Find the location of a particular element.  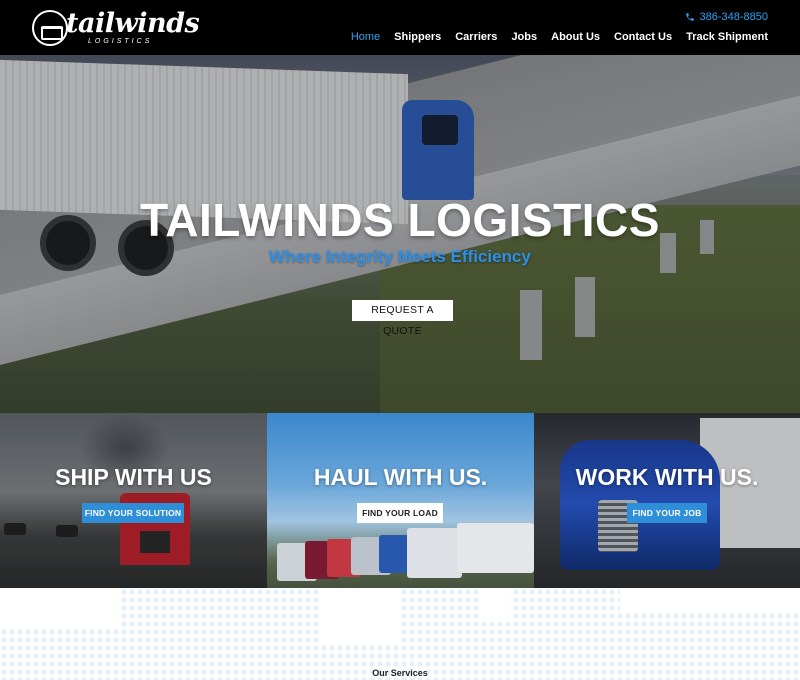

nav-item-contact-us: Contact Us is located at coordinates (643, 37).